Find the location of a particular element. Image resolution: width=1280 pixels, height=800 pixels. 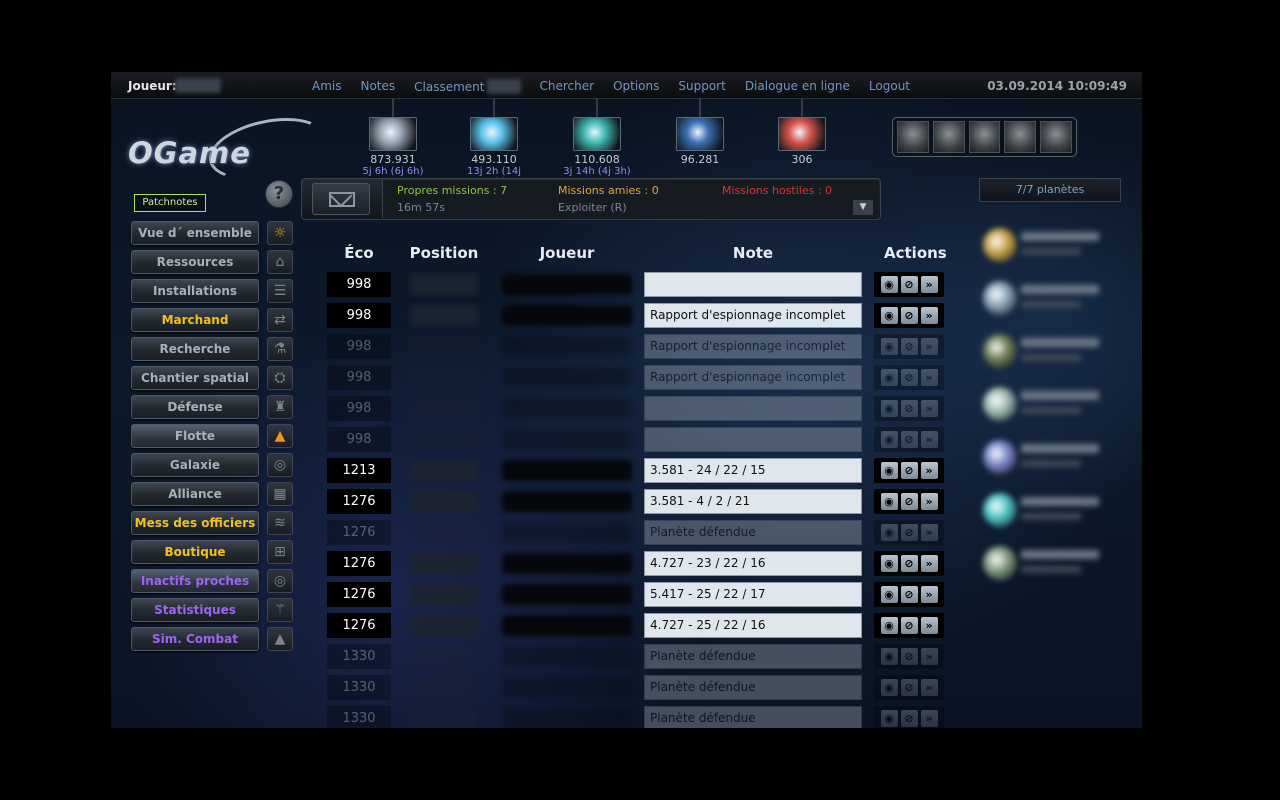

resource-deuterium: 110.608 3j 14h (4j 3h) is located at coordinates (597, 147).